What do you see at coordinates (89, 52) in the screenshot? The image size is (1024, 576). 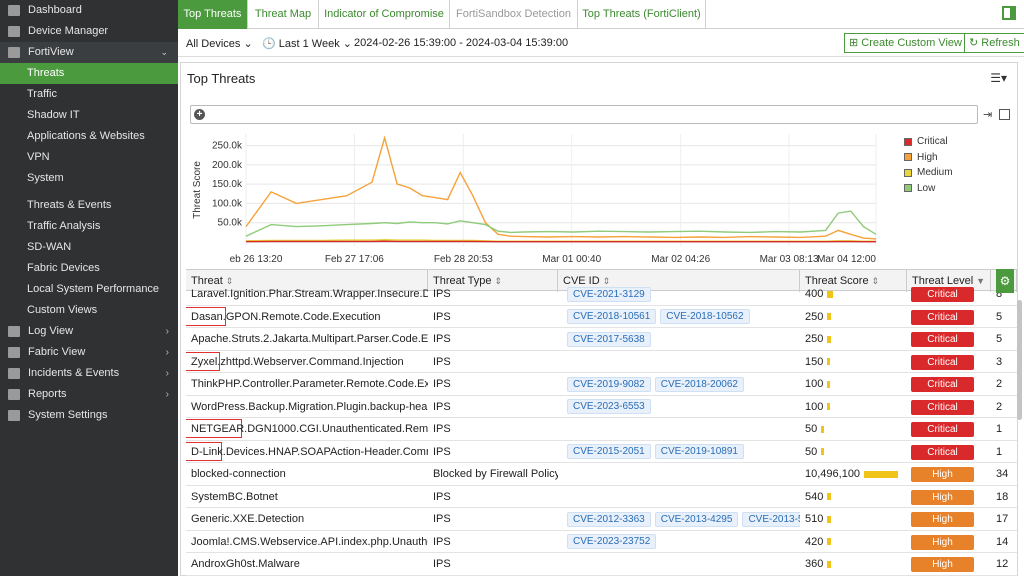 I see `sidebar-item-fortiview: FortiView ⌄` at bounding box center [89, 52].